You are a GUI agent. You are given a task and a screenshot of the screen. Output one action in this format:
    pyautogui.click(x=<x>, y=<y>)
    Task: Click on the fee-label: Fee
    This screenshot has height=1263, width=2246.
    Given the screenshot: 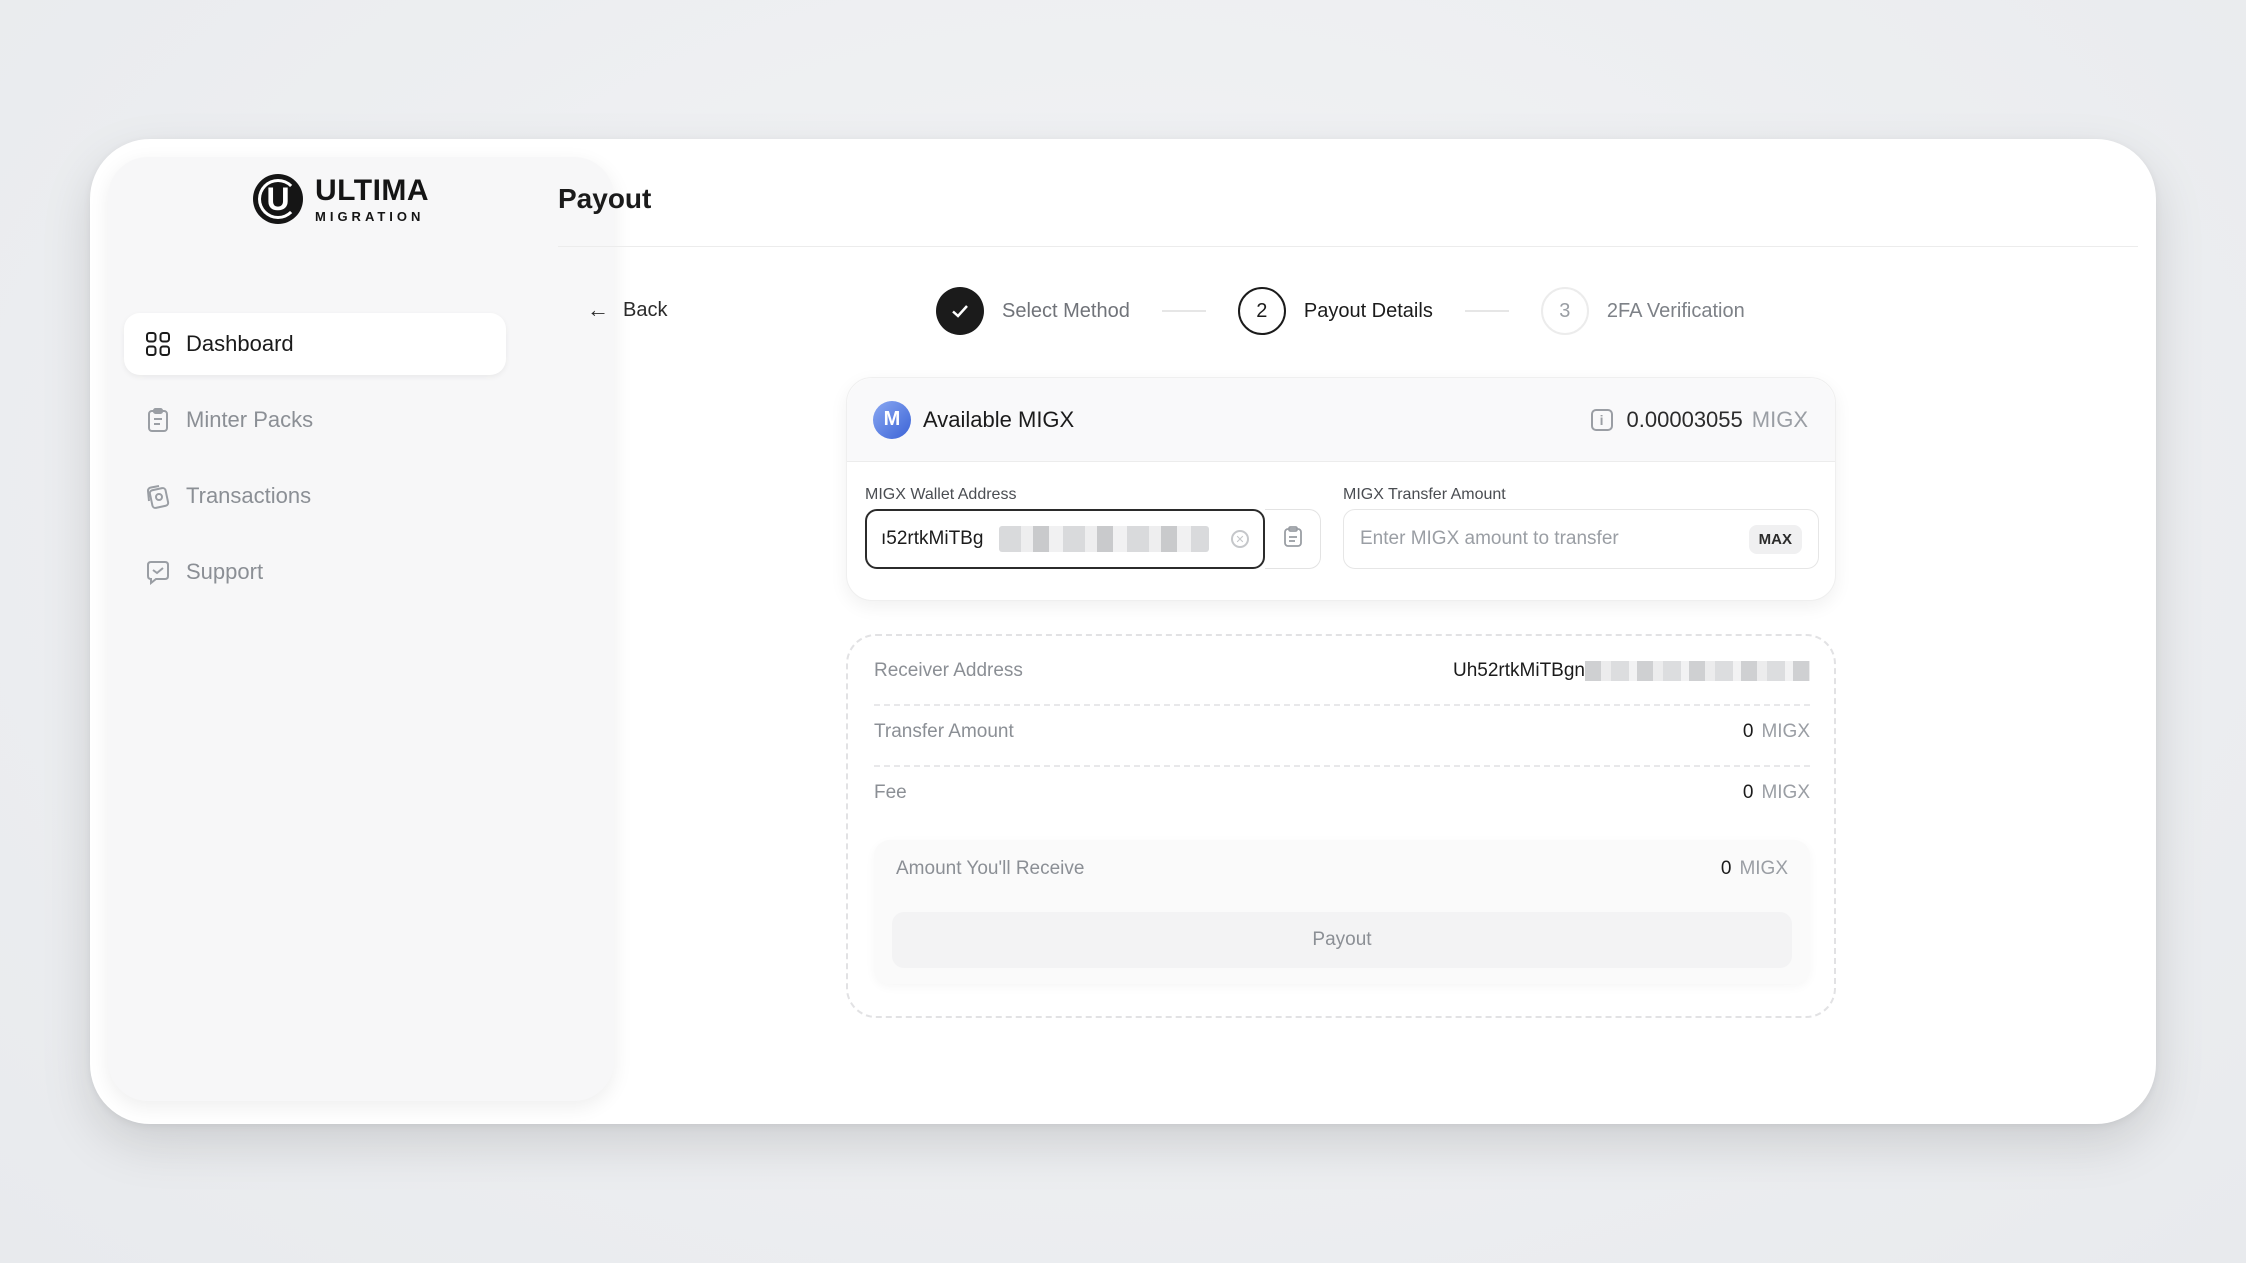 What is the action you would take?
    pyautogui.click(x=890, y=792)
    